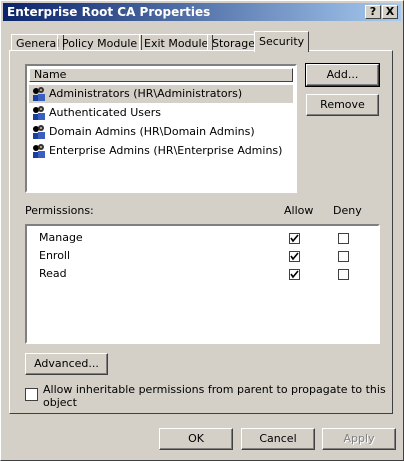  I want to click on user-item-label: Enterprise Admins (HR\Enterprise Admins), so click(166, 150).